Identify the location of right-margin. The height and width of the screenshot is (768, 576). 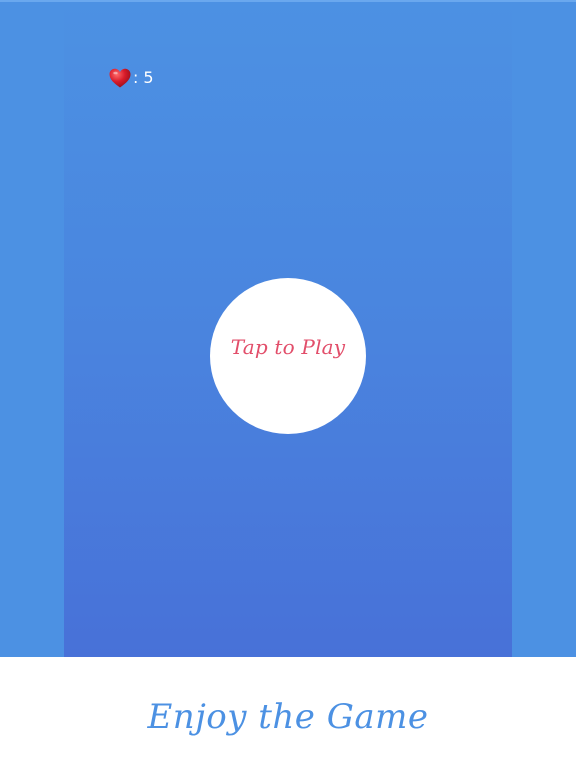
(544, 329).